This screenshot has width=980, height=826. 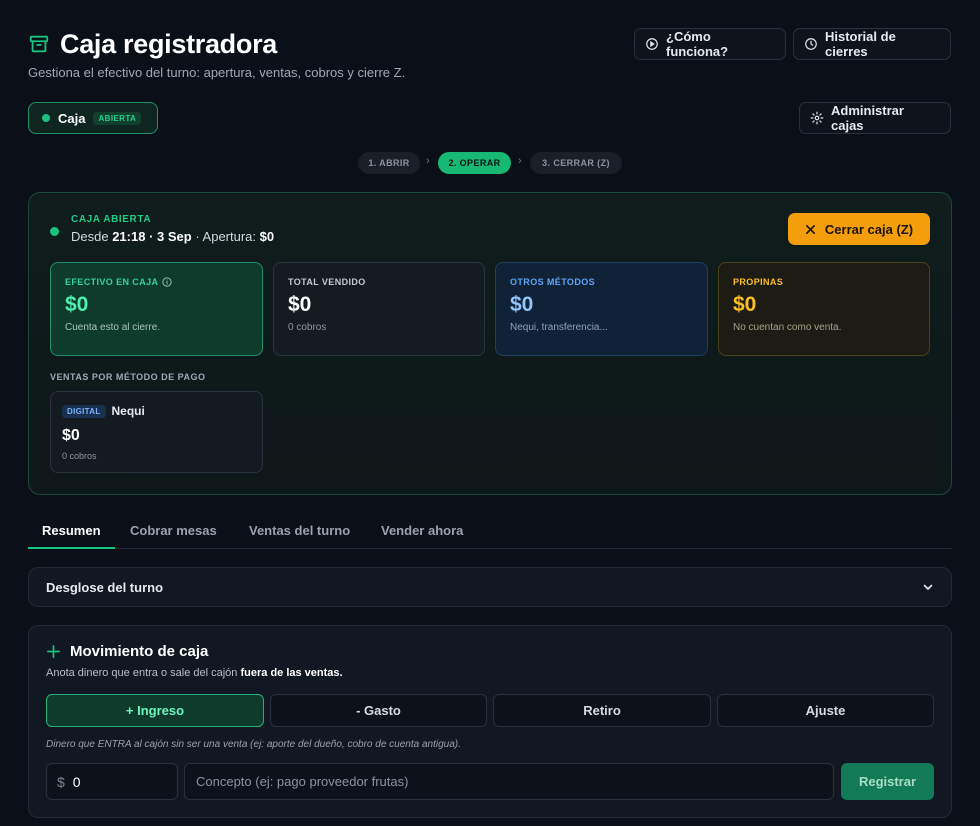 I want to click on method-value: $0, so click(x=71, y=435).